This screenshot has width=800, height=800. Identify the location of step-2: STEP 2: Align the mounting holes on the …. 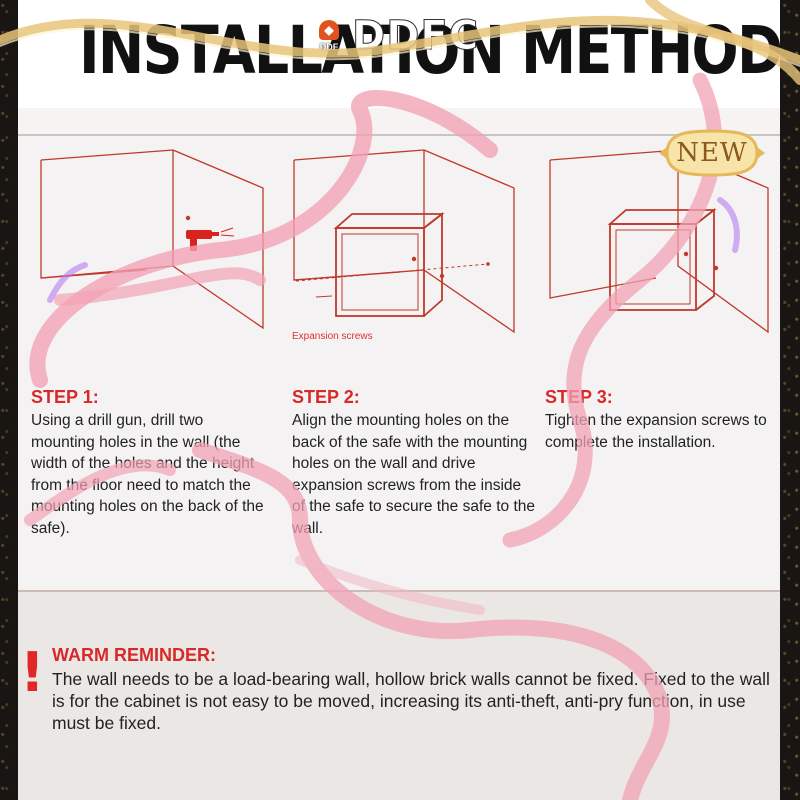
(414, 463).